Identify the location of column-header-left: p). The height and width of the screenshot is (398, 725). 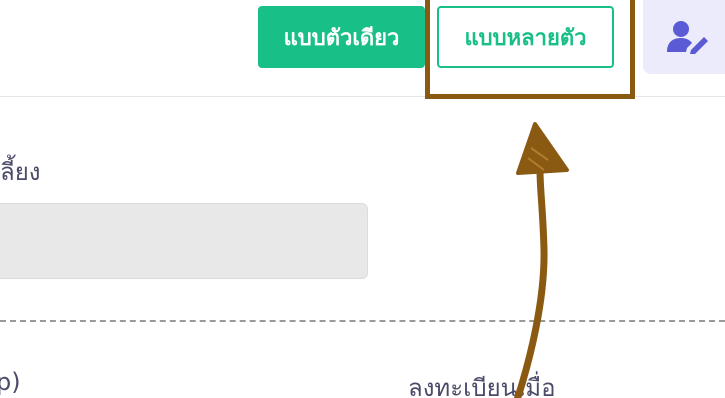
(10, 382).